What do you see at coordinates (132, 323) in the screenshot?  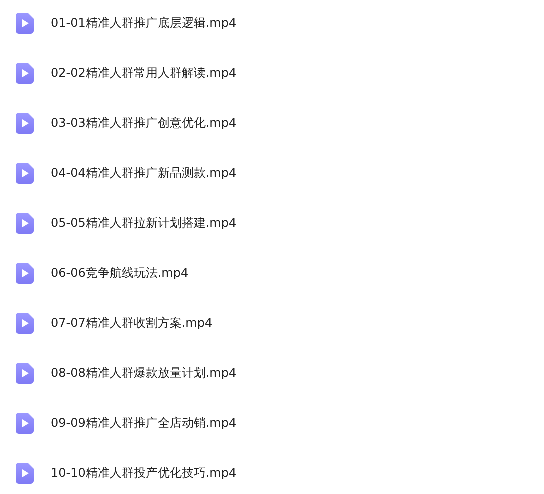 I see `file-name: 07-07精准人群收割方案.mp4` at bounding box center [132, 323].